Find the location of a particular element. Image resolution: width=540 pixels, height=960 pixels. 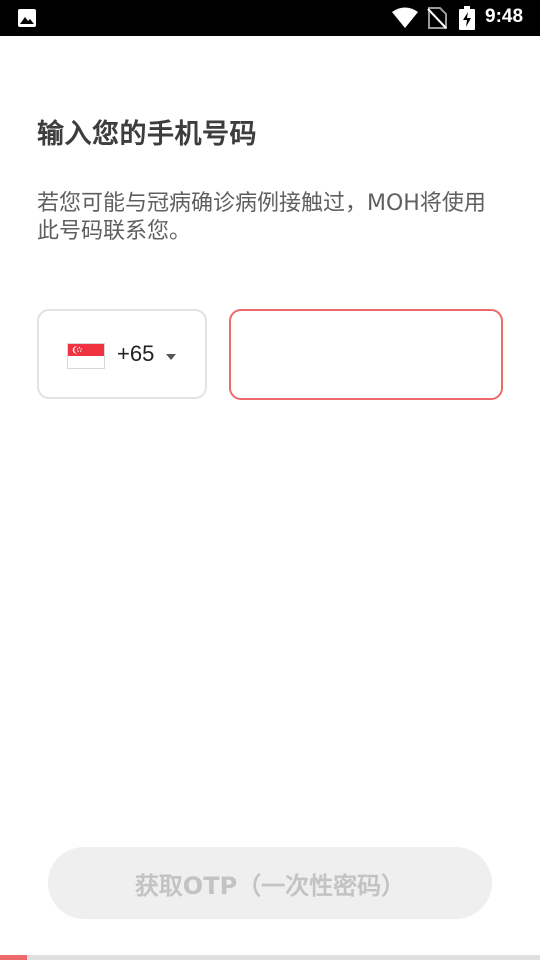

no-sim-icon is located at coordinates (437, 18).